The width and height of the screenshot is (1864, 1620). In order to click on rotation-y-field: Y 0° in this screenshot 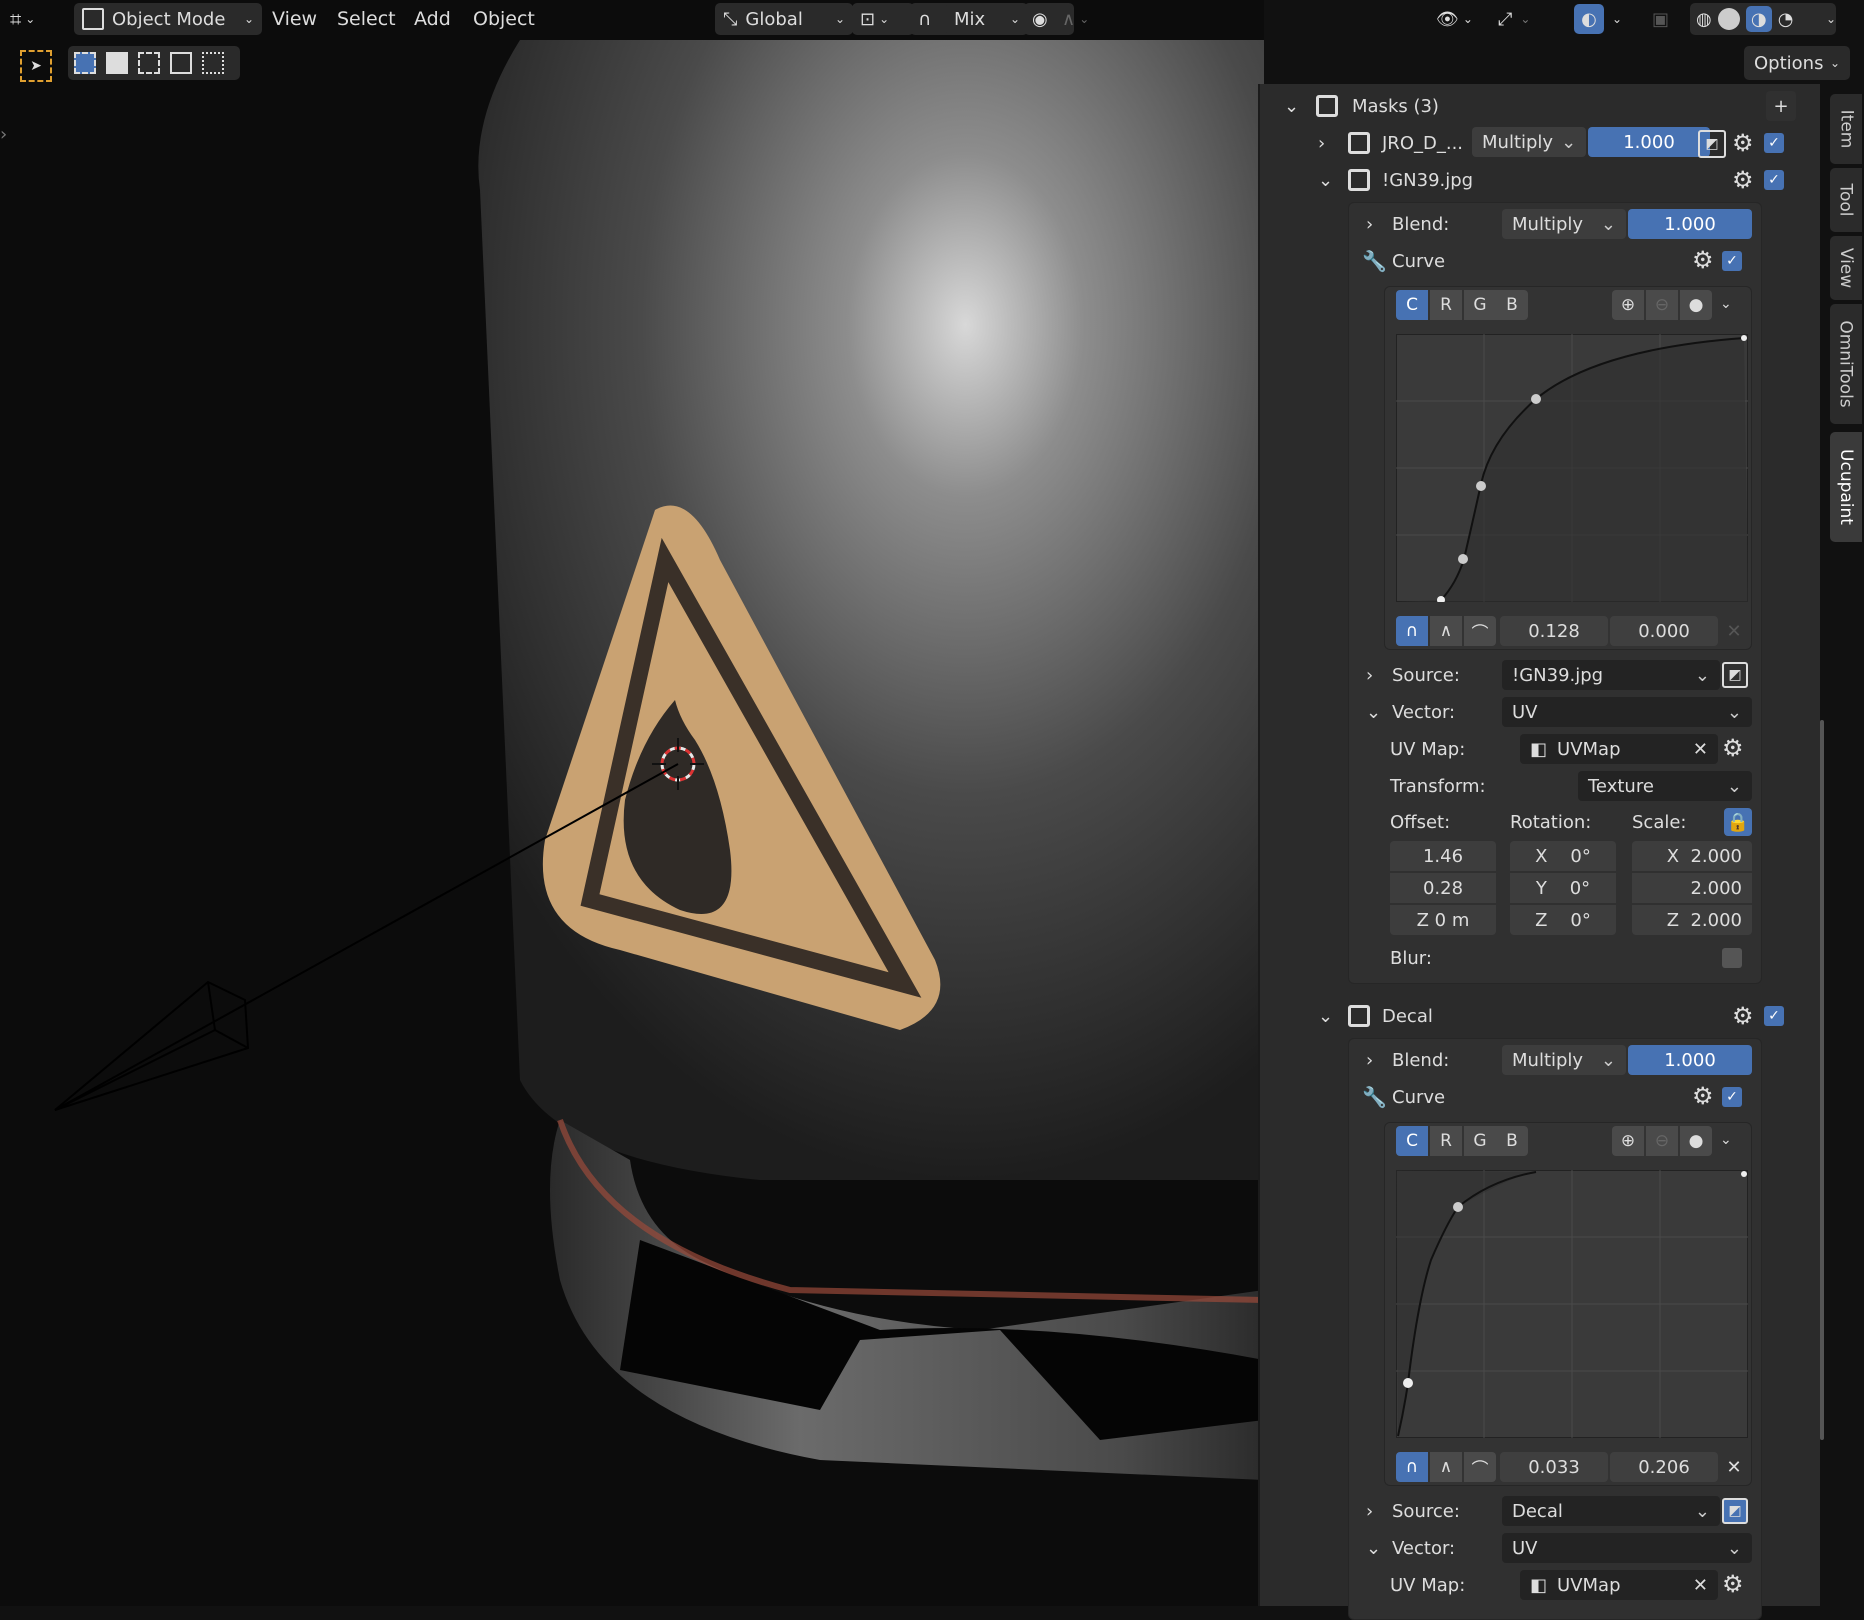, I will do `click(1563, 888)`.